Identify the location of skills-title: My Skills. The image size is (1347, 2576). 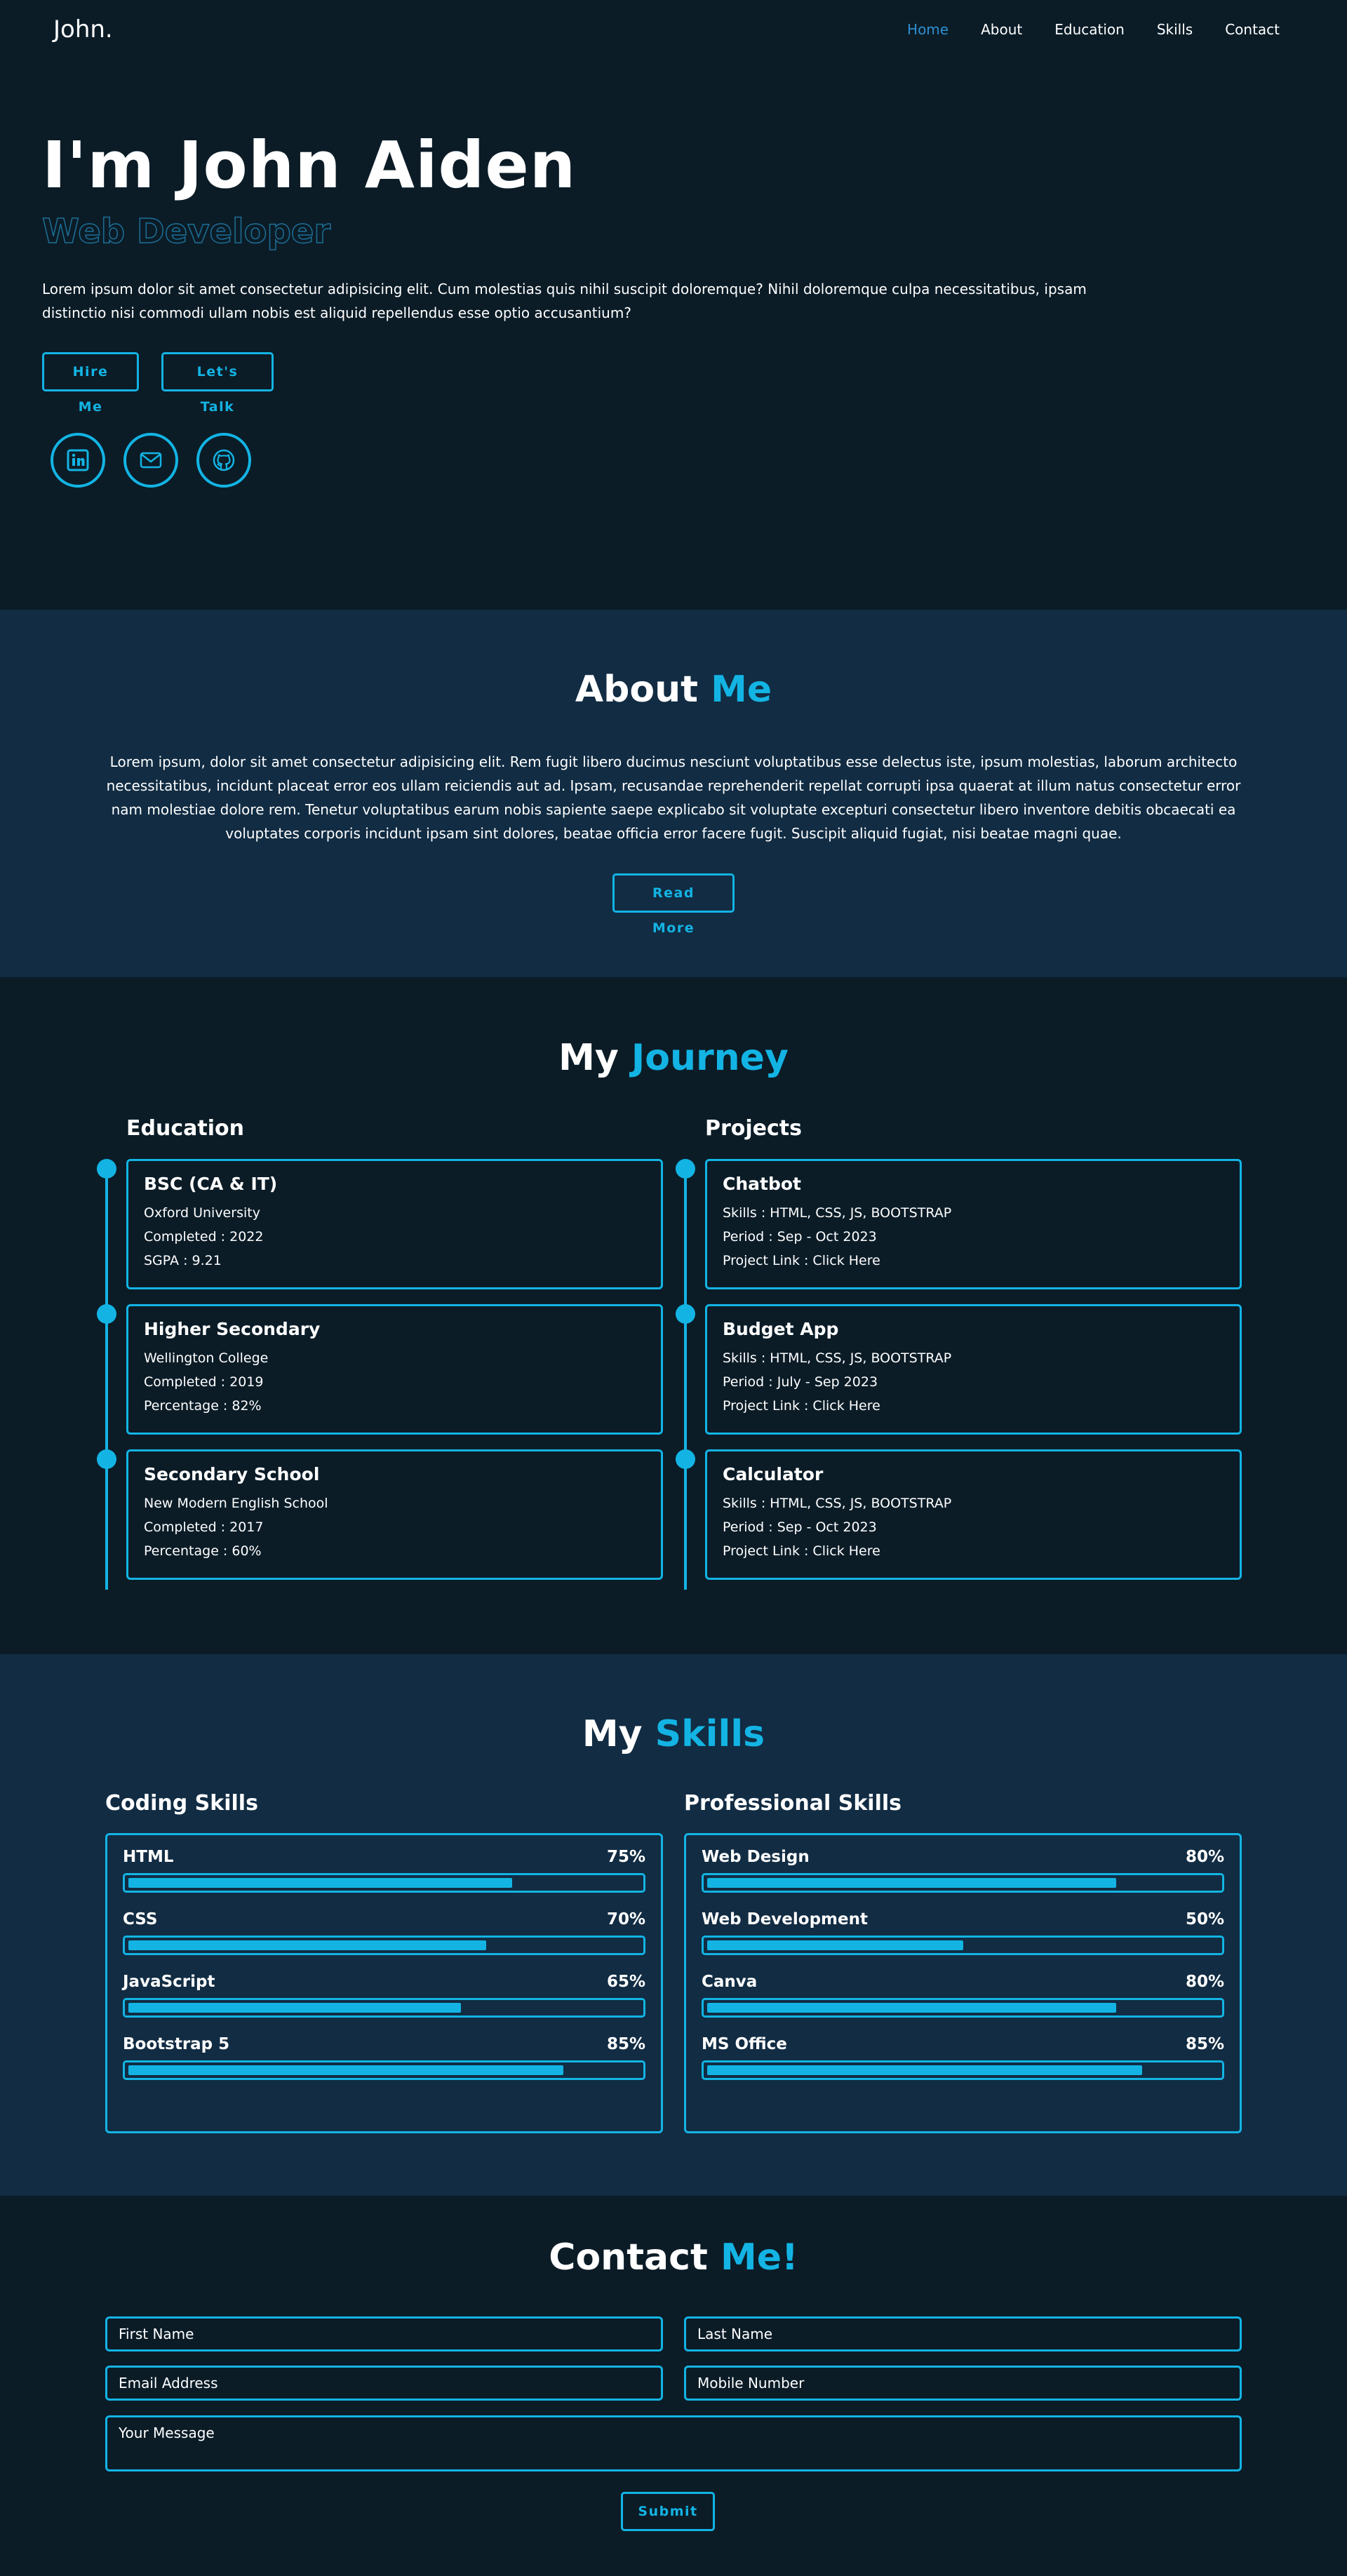
(673, 1734).